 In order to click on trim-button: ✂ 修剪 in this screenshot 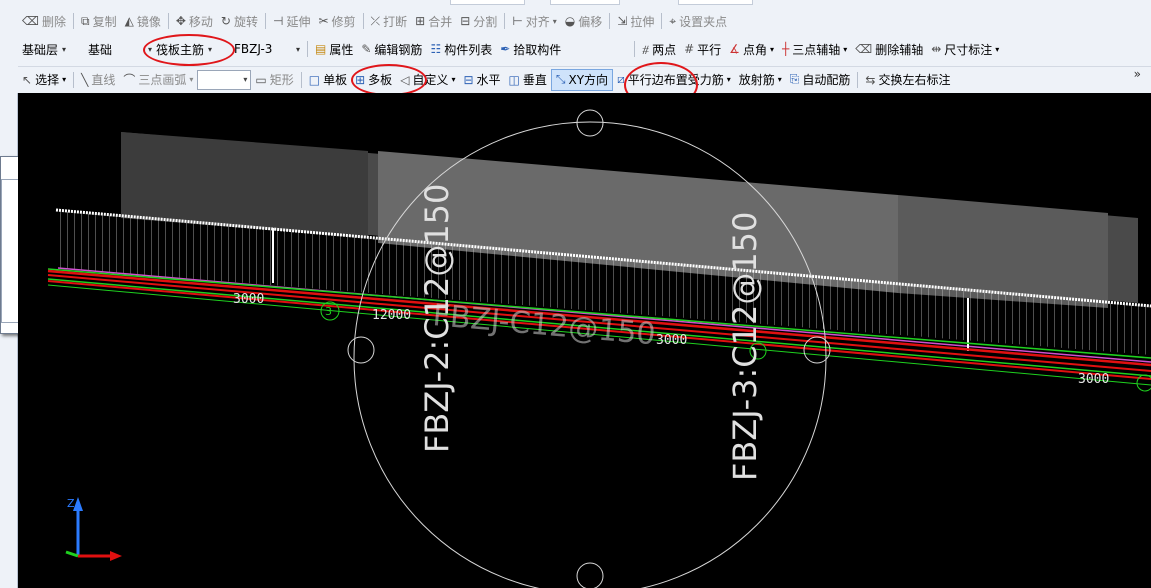, I will do `click(336, 21)`.